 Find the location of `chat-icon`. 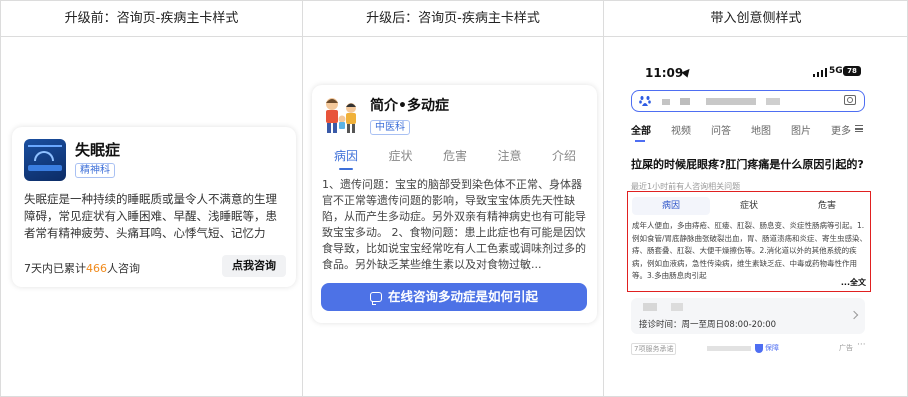

chat-icon is located at coordinates (375, 298).